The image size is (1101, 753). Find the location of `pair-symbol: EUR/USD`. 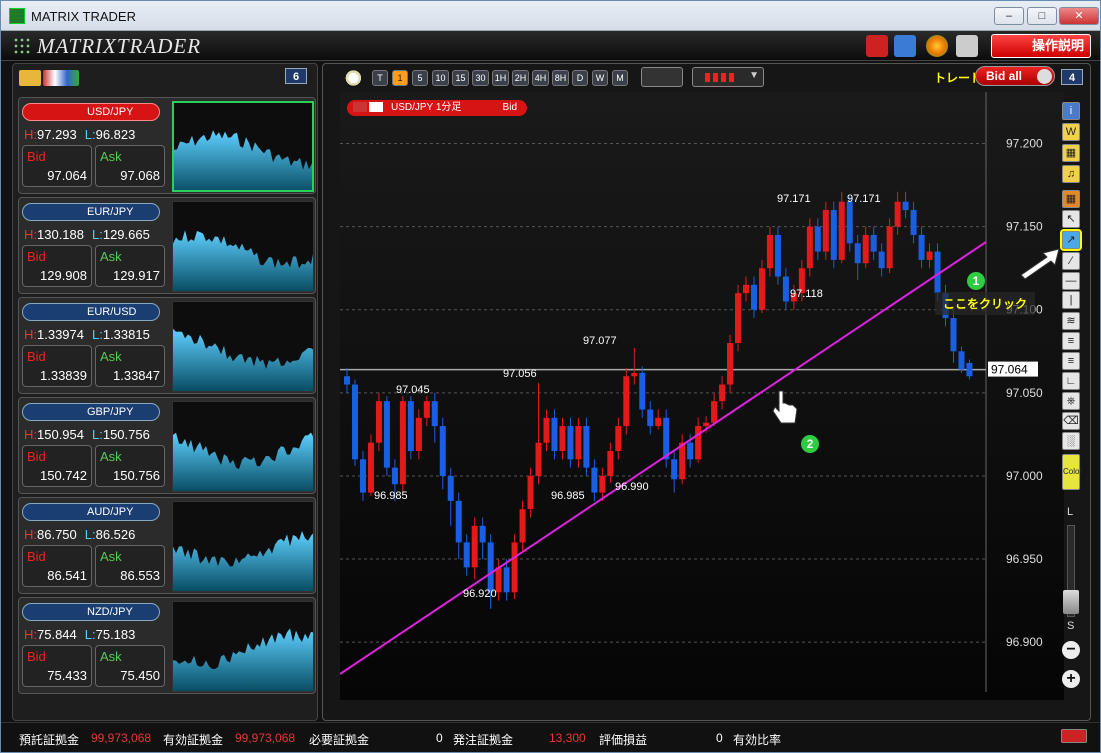

pair-symbol: EUR/USD is located at coordinates (91, 312).